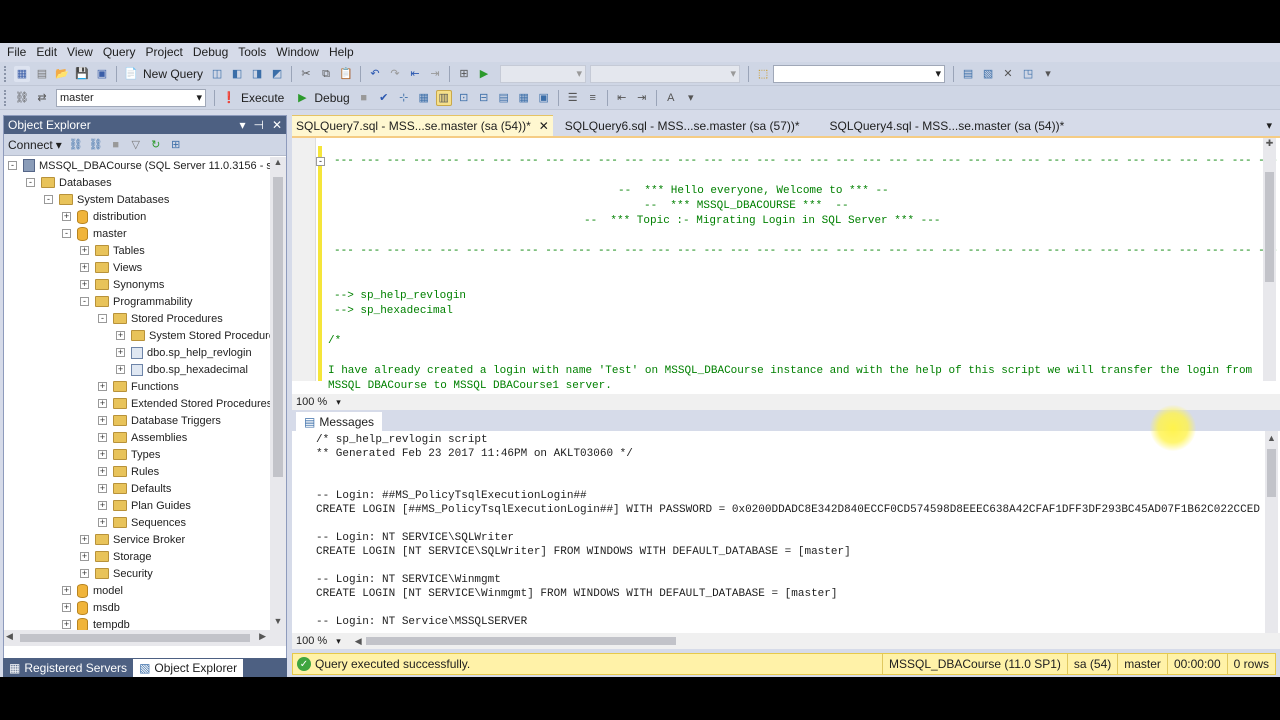  Describe the element at coordinates (484, 98) in the screenshot. I see `client-stats-icon: ⊟` at that location.